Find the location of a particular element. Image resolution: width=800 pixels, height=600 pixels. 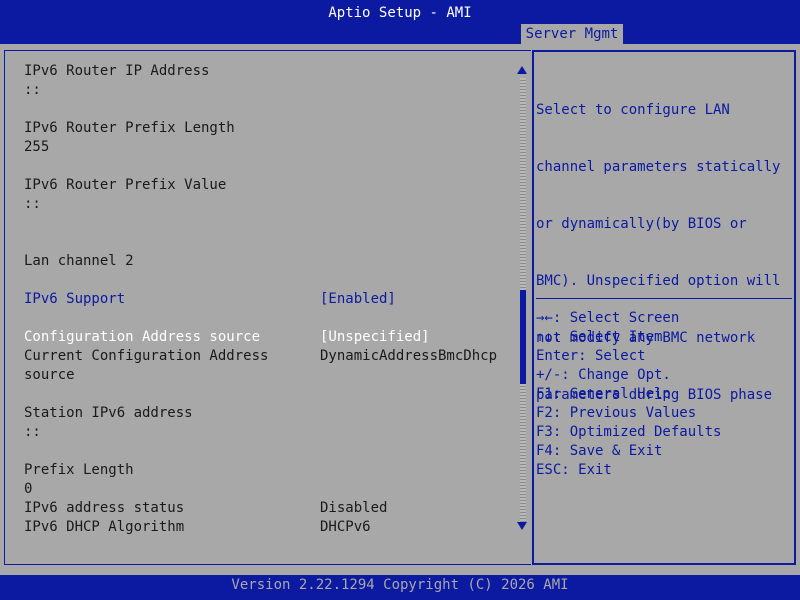

key-hint-f3: F3: Optimized Defaults is located at coordinates (629, 432).